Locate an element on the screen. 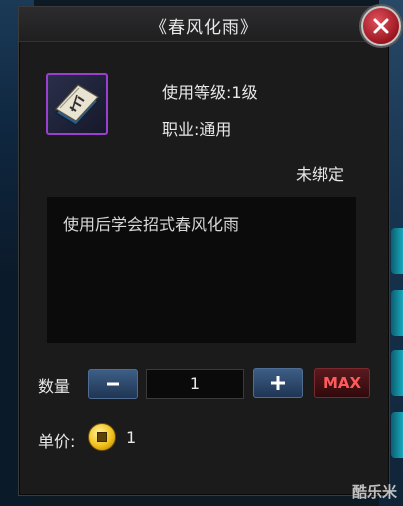 The height and width of the screenshot is (506, 403). close-icon is located at coordinates (381, 26).